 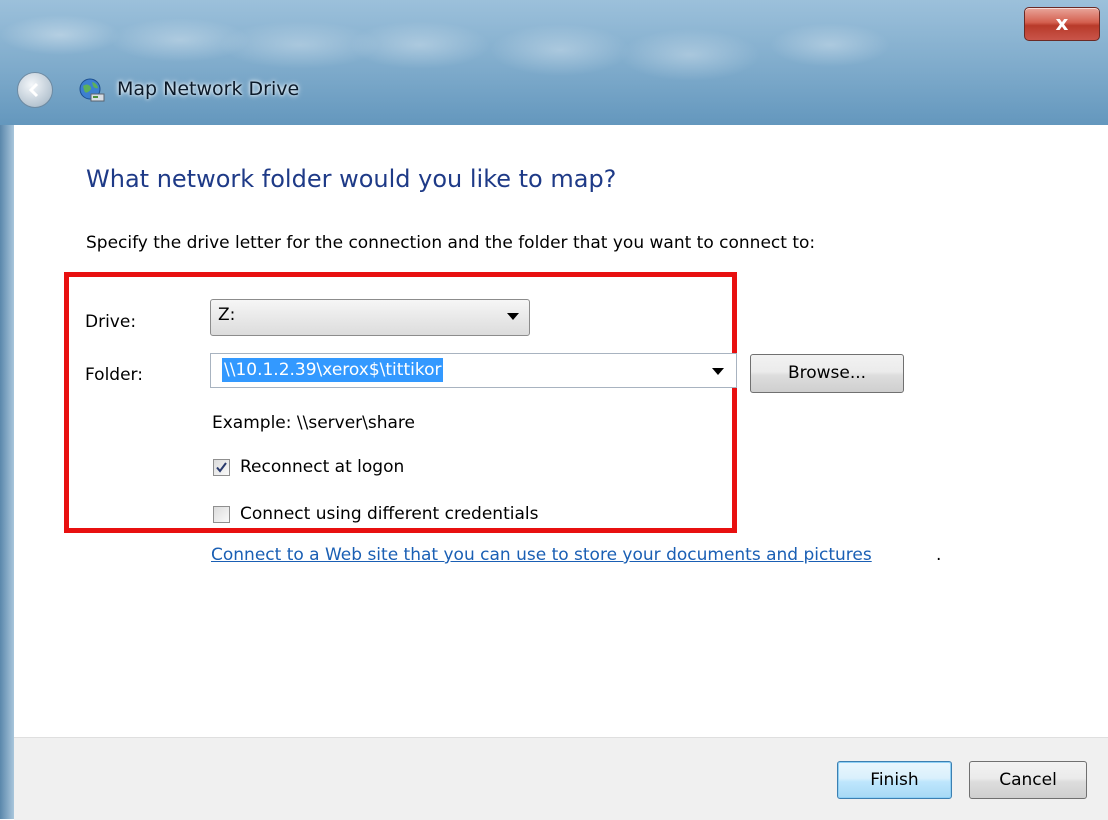 I want to click on cancel-button: Cancel, so click(x=1028, y=780).